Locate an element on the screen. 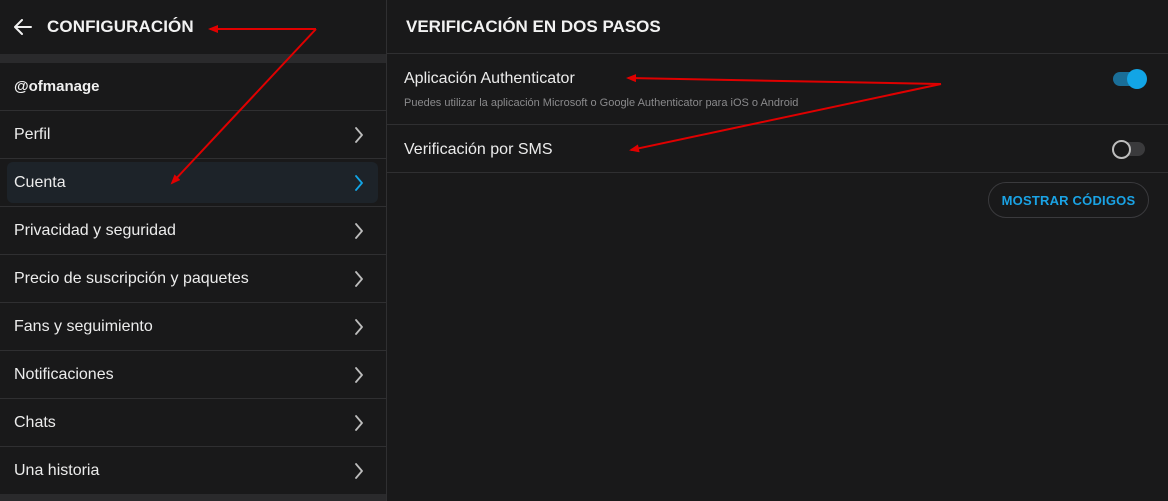 The width and height of the screenshot is (1168, 501). sidebar-item-label: Chats is located at coordinates (35, 422).